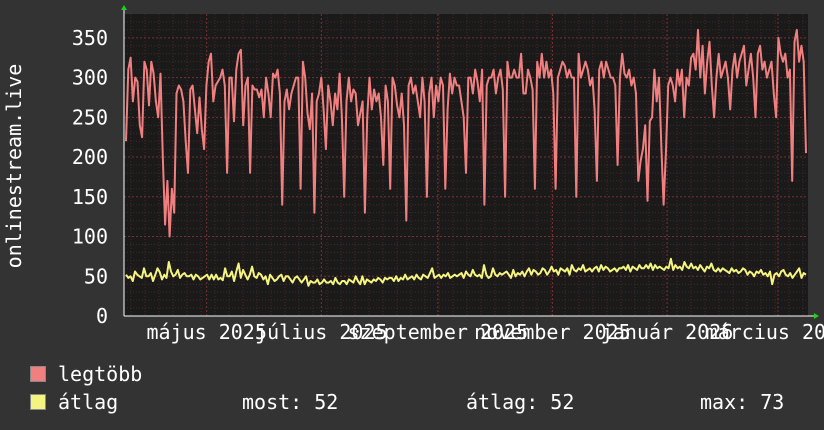 The height and width of the screenshot is (430, 824). What do you see at coordinates (90, 197) in the screenshot?
I see `y-tick-label: 150` at bounding box center [90, 197].